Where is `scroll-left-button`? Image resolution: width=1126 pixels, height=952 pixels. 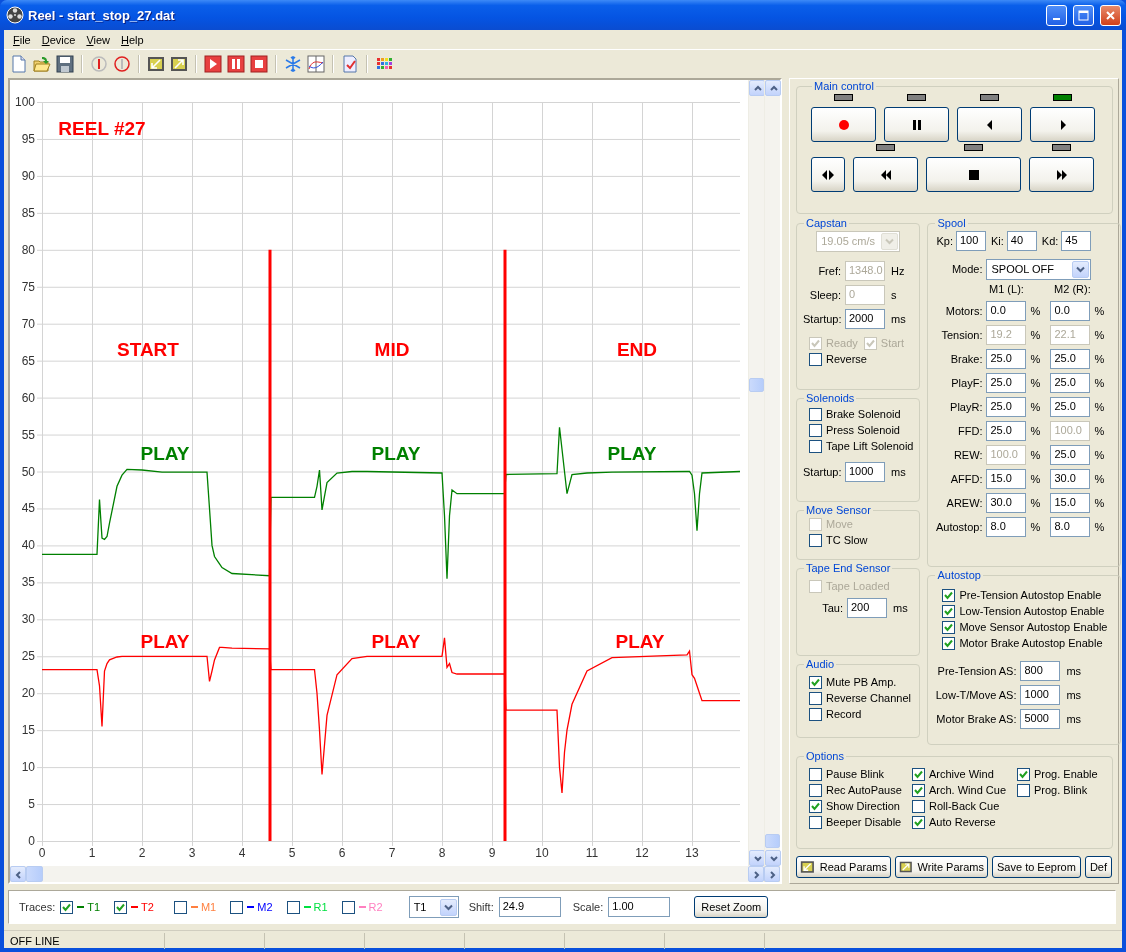
scroll-left-button is located at coordinates (18, 874).